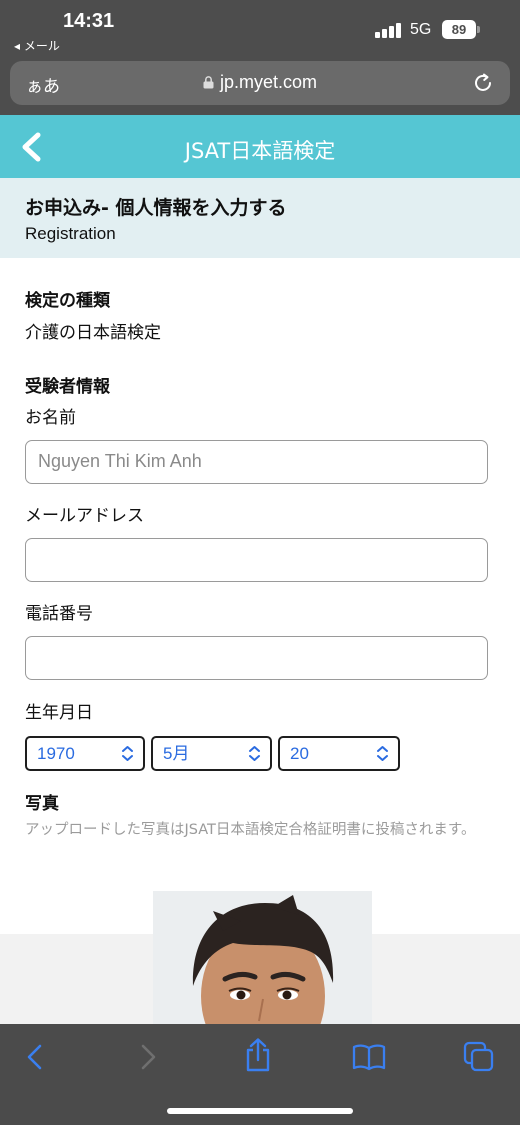  Describe the element at coordinates (156, 208) in the screenshot. I see `page-title: お申込み- 個人情報を入力する` at that location.